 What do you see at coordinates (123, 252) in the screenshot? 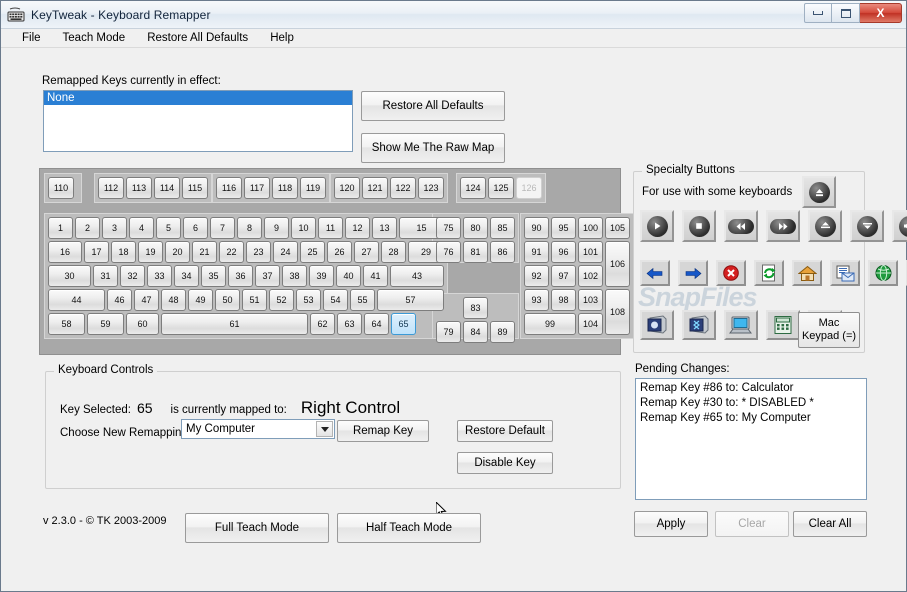
I see `keyboard-key-18: 18` at bounding box center [123, 252].